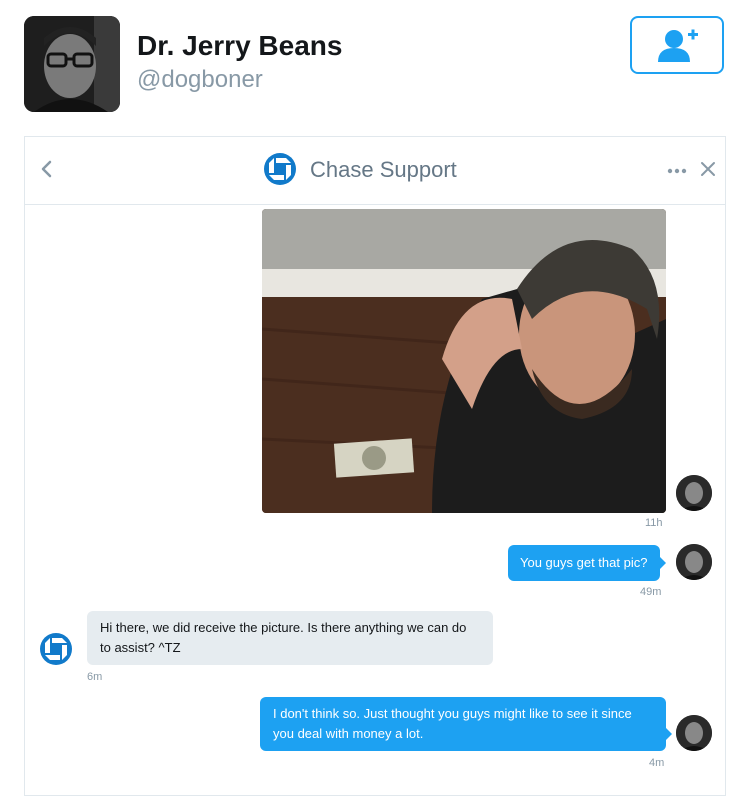 This screenshot has width=750, height=807. I want to click on message-timestamp: 4m, so click(657, 763).